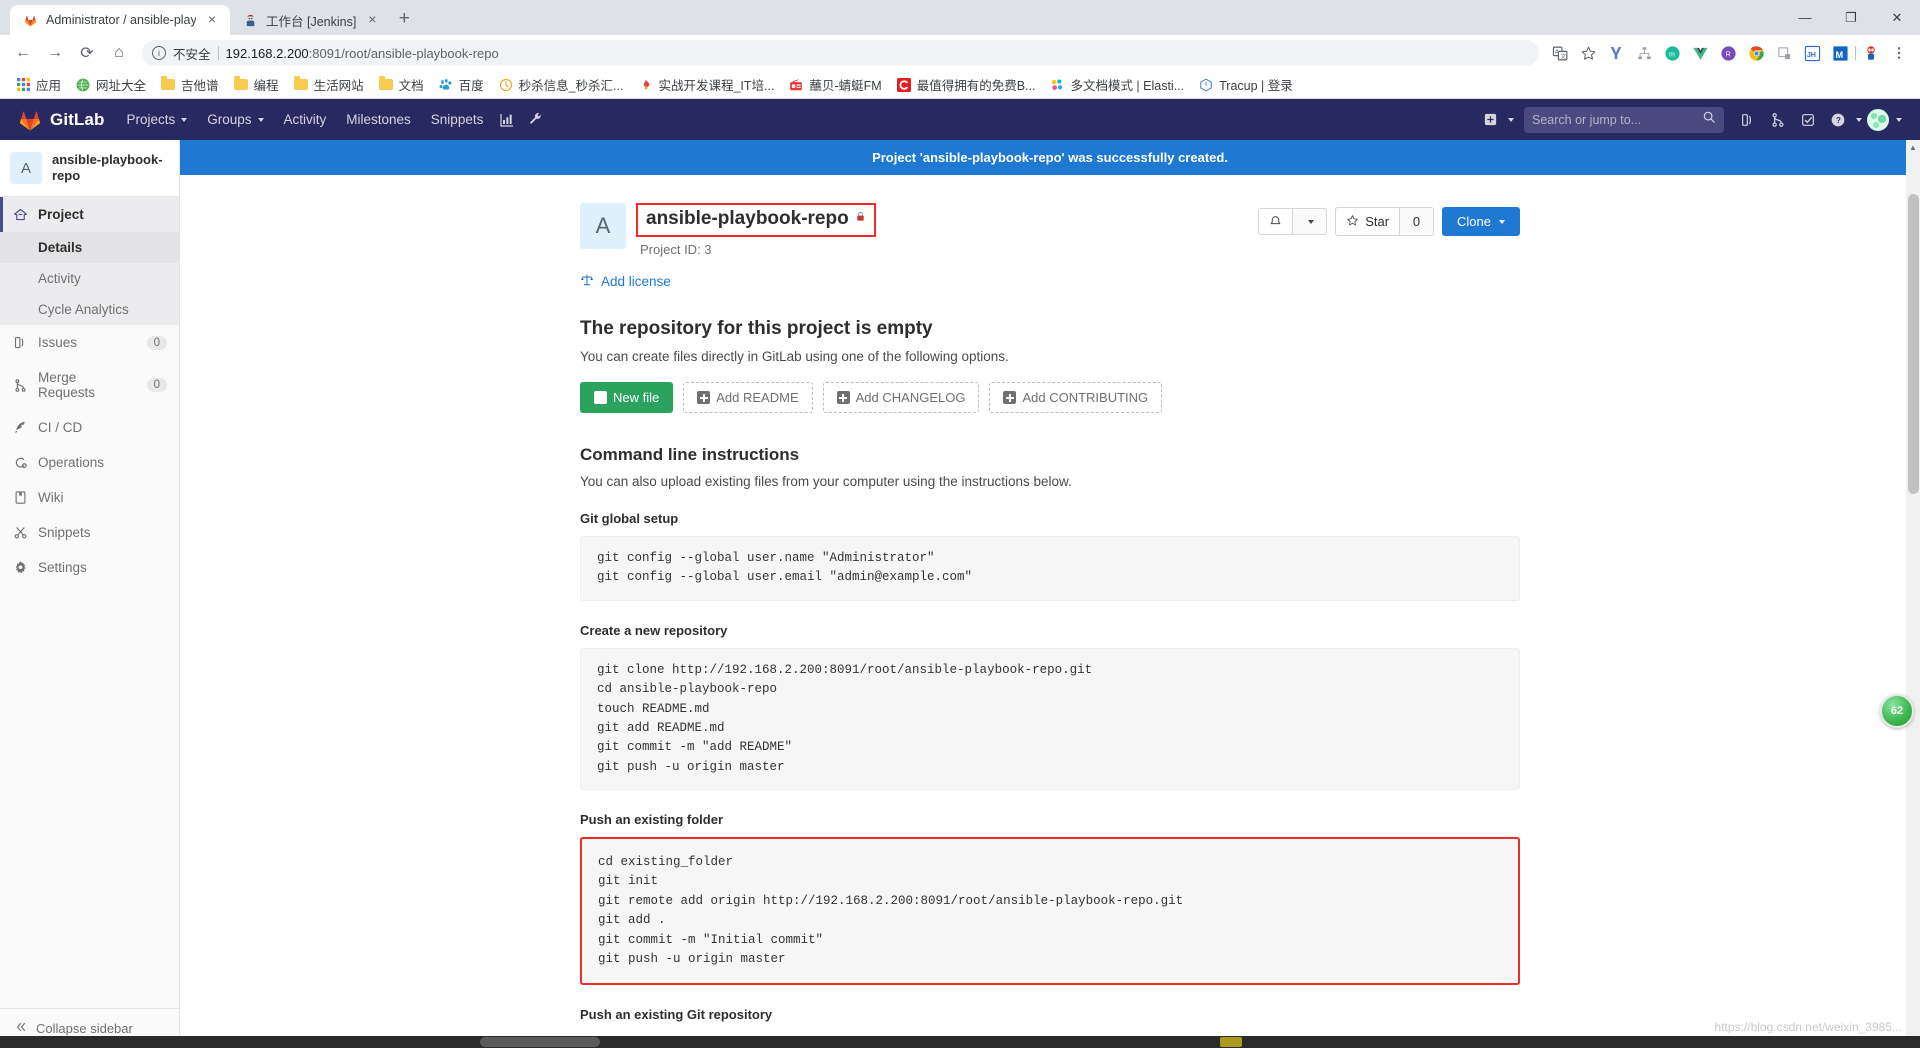 The height and width of the screenshot is (1048, 1920). What do you see at coordinates (901, 397) in the screenshot?
I see `add-changelog-button: Add CHANGELOG` at bounding box center [901, 397].